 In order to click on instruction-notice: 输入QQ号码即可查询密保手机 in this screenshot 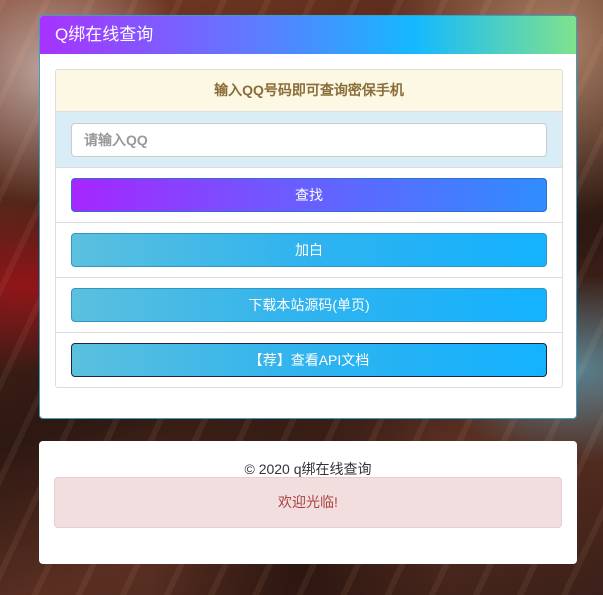, I will do `click(309, 90)`.